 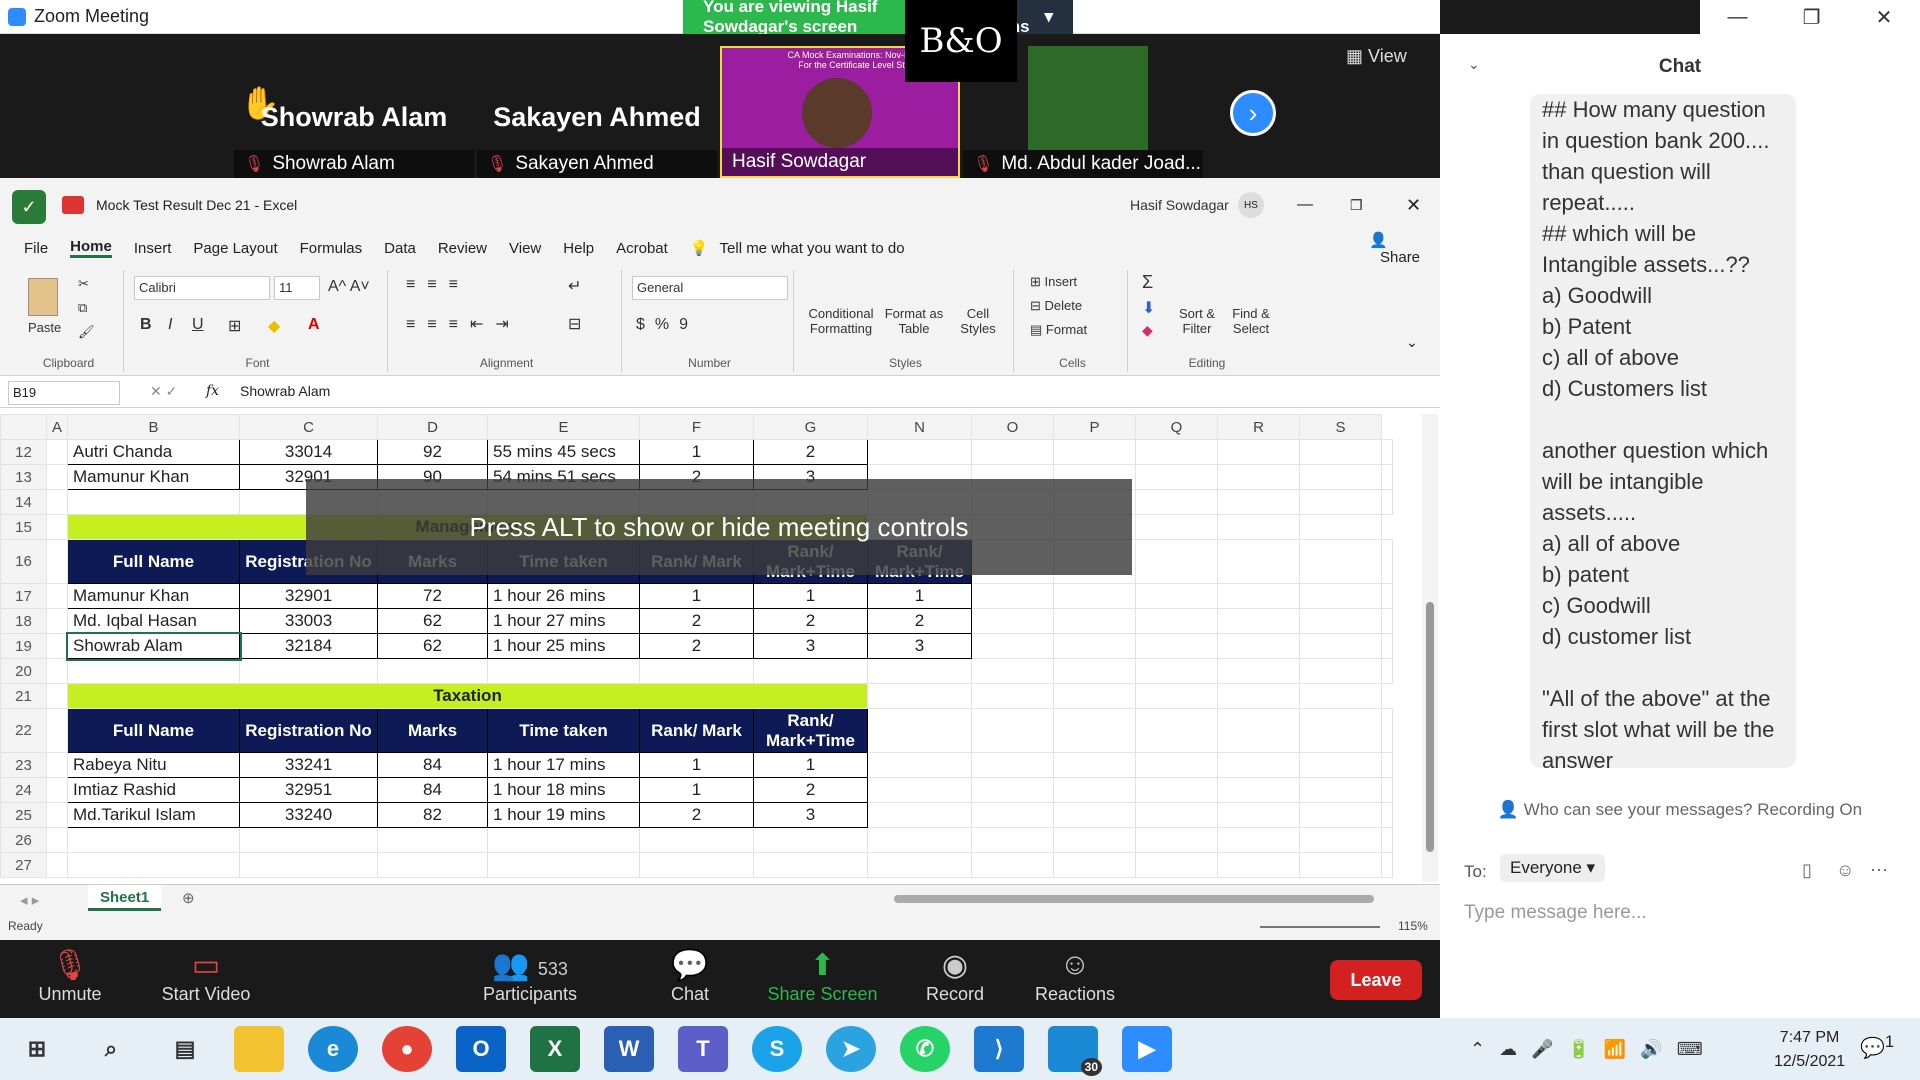 What do you see at coordinates (297, 288) in the screenshot?
I see `font-size-select: 11` at bounding box center [297, 288].